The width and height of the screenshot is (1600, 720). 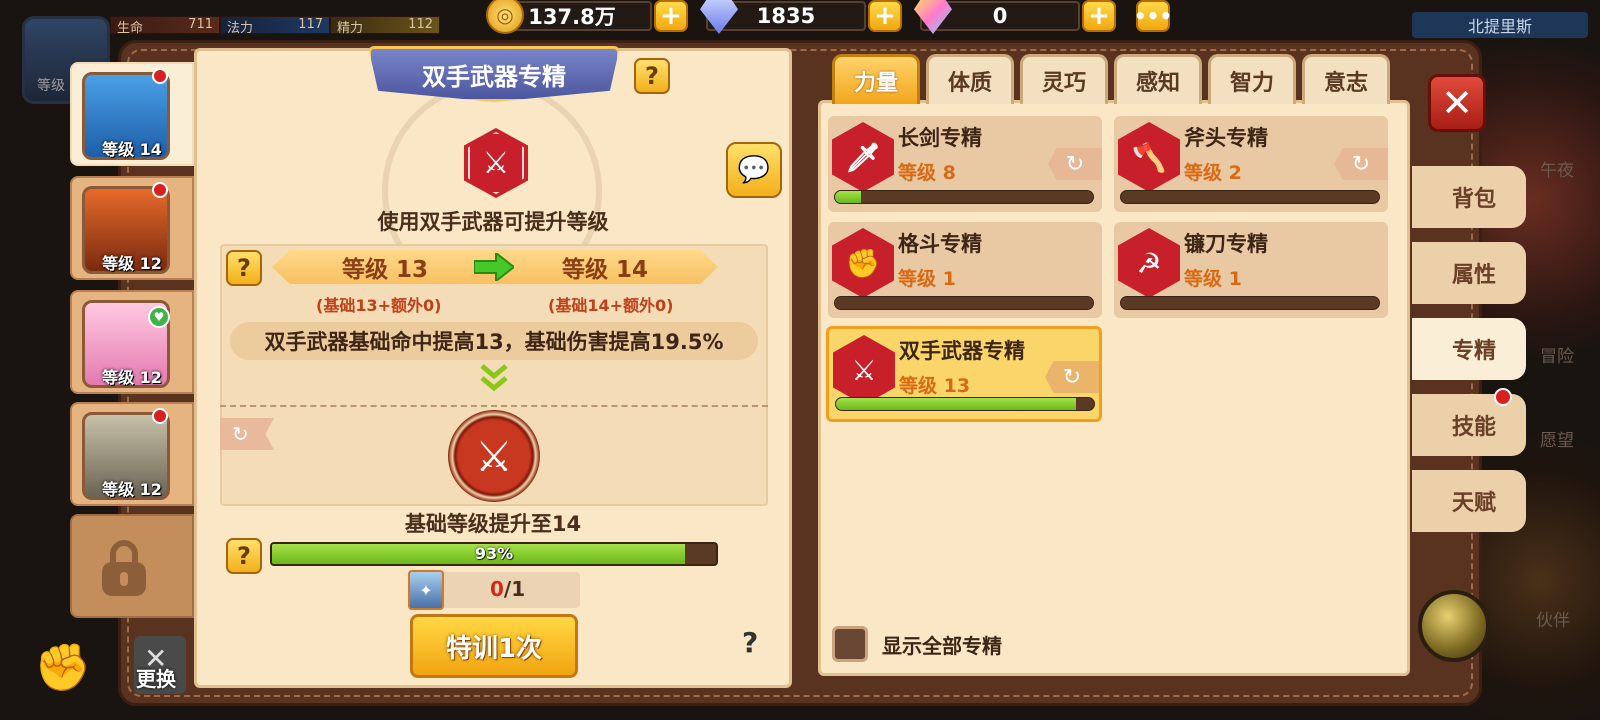 I want to click on diamond-resource: 1835, so click(x=783, y=17).